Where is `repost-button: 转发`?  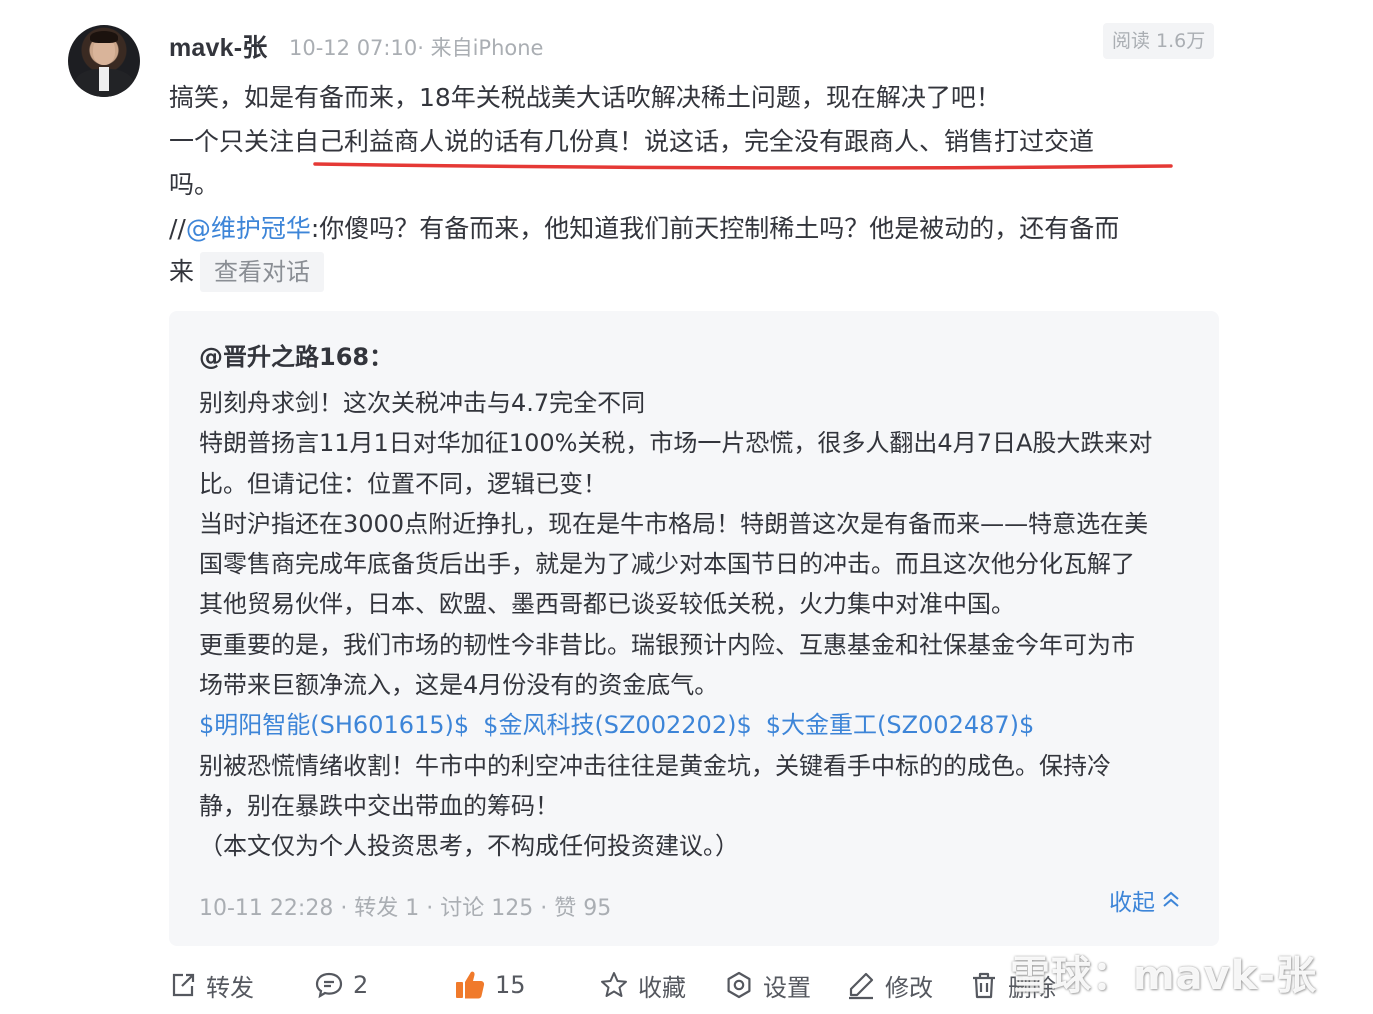
repost-button: 转发 is located at coordinates (211, 985).